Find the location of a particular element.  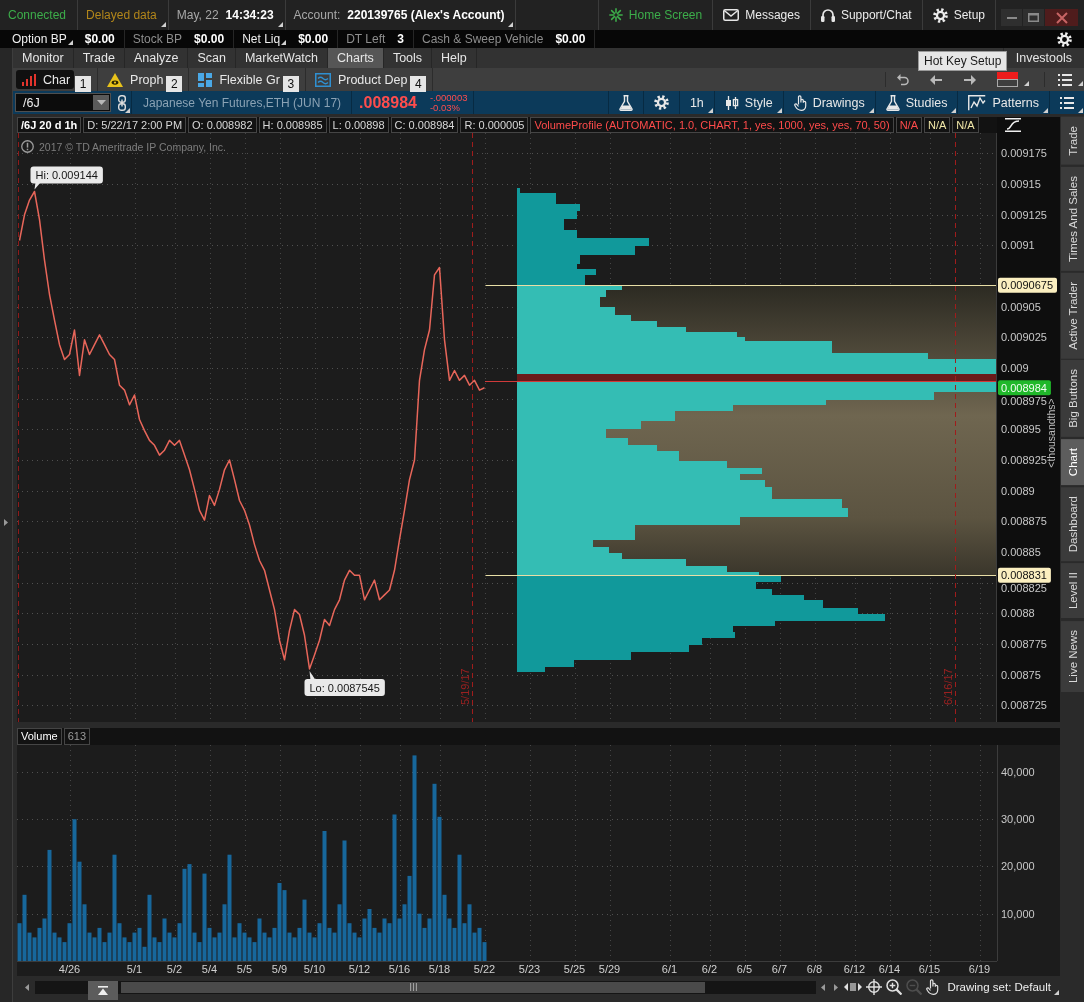

date-axis-label: 6/8 is located at coordinates (814, 969).